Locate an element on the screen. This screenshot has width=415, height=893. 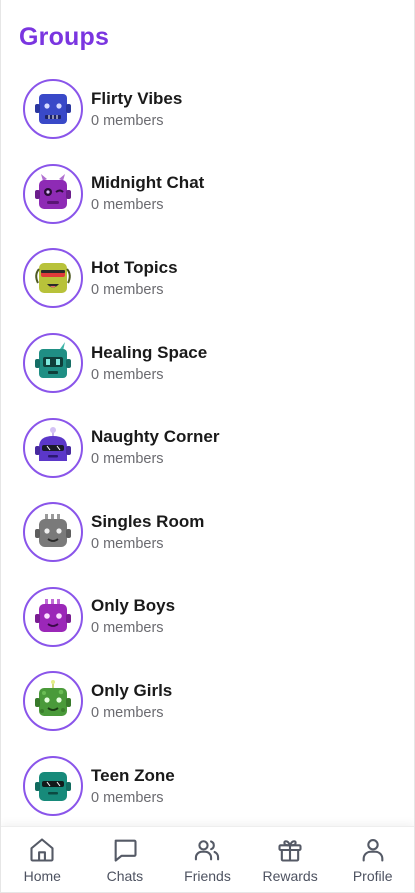
gray-robot-icon is located at coordinates (53, 531).